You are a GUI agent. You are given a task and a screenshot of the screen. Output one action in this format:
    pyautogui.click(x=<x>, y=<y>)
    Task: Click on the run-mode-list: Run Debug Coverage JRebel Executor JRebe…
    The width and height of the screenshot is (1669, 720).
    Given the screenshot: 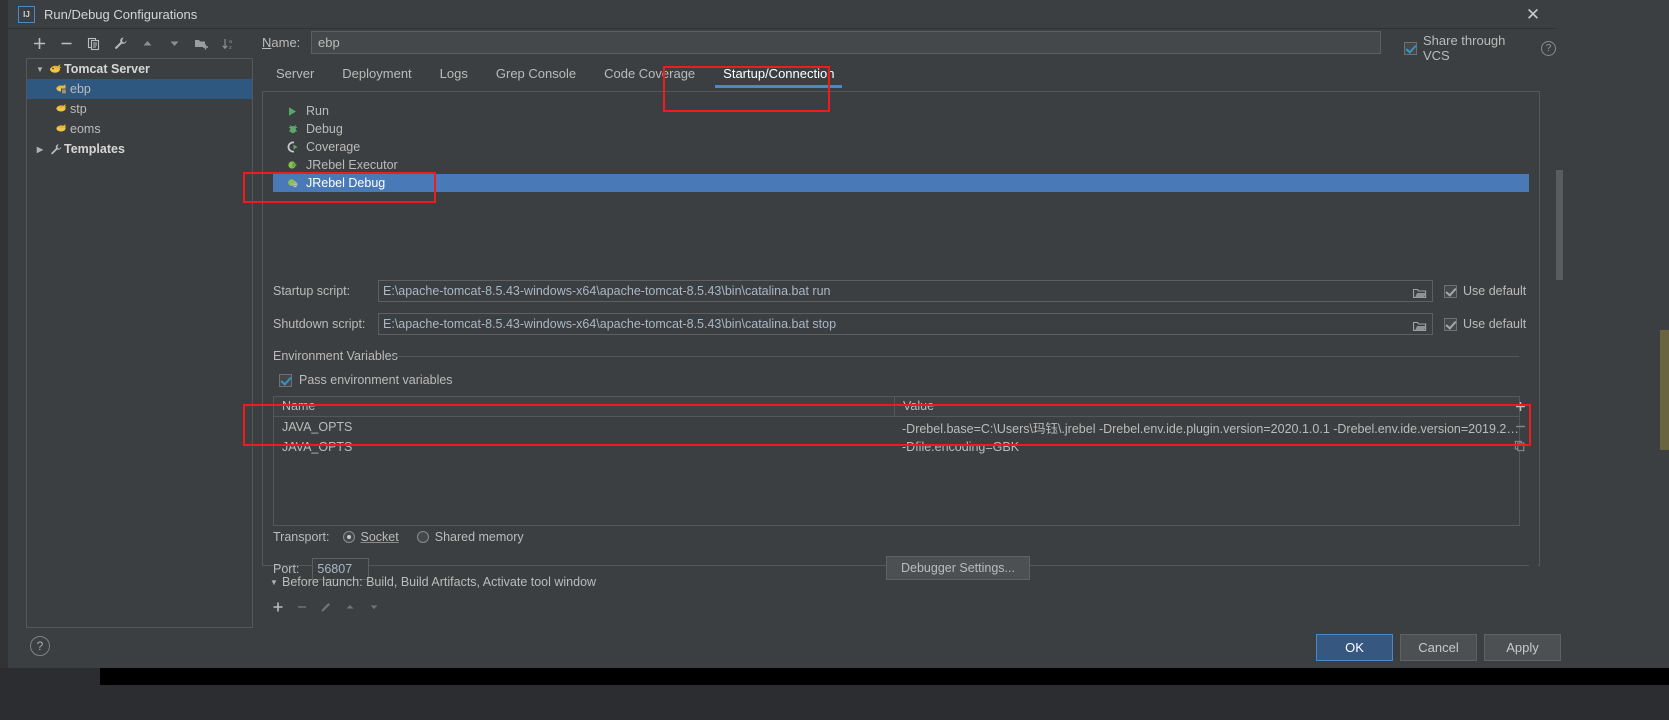 What is the action you would take?
    pyautogui.click(x=901, y=147)
    